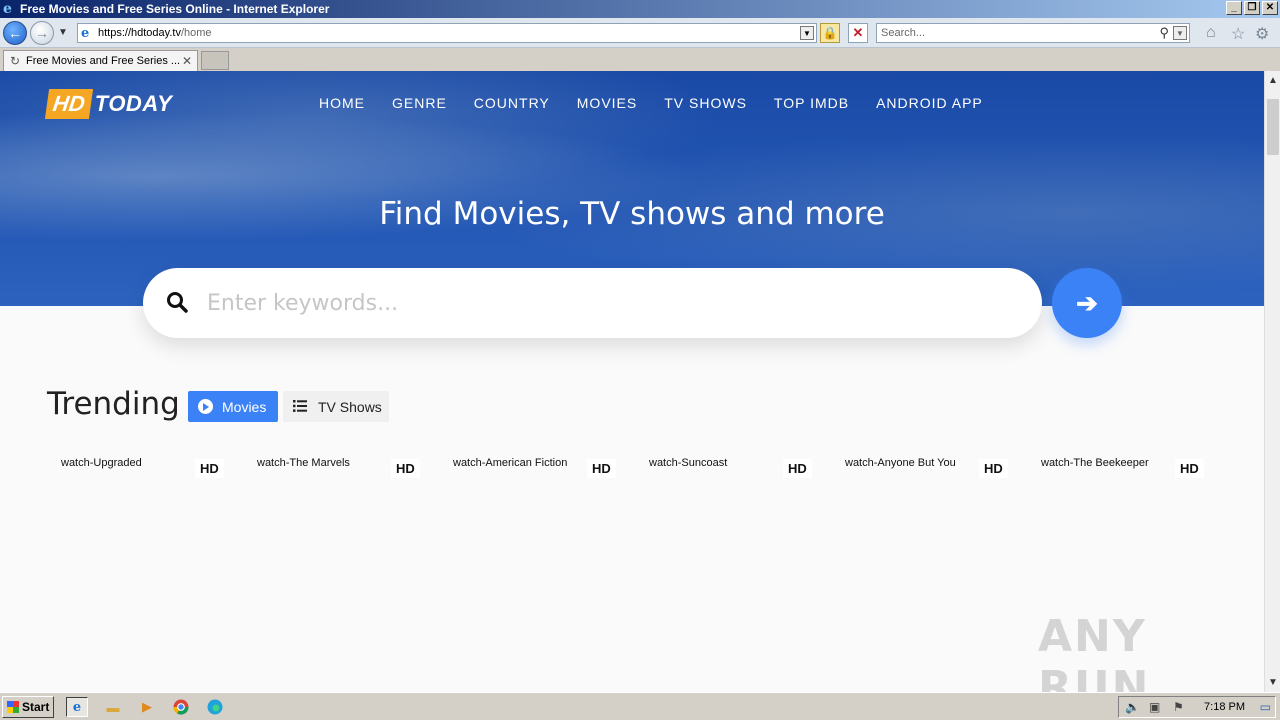 The image size is (1280, 720). I want to click on lock-icon: 🔒, so click(830, 33).